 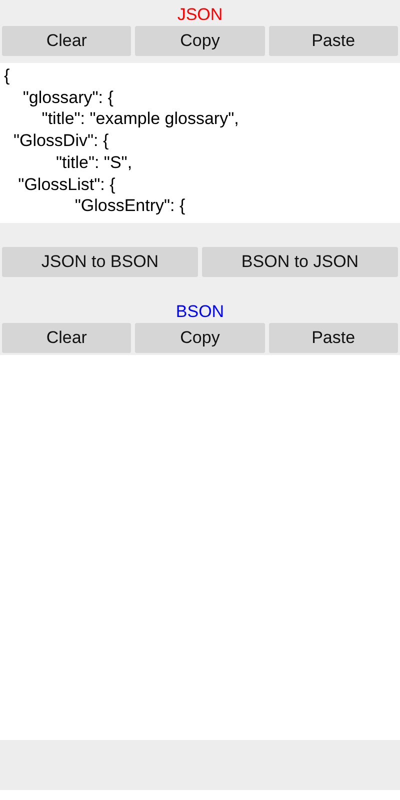 What do you see at coordinates (300, 262) in the screenshot?
I see `convert-button: BSON to JSON` at bounding box center [300, 262].